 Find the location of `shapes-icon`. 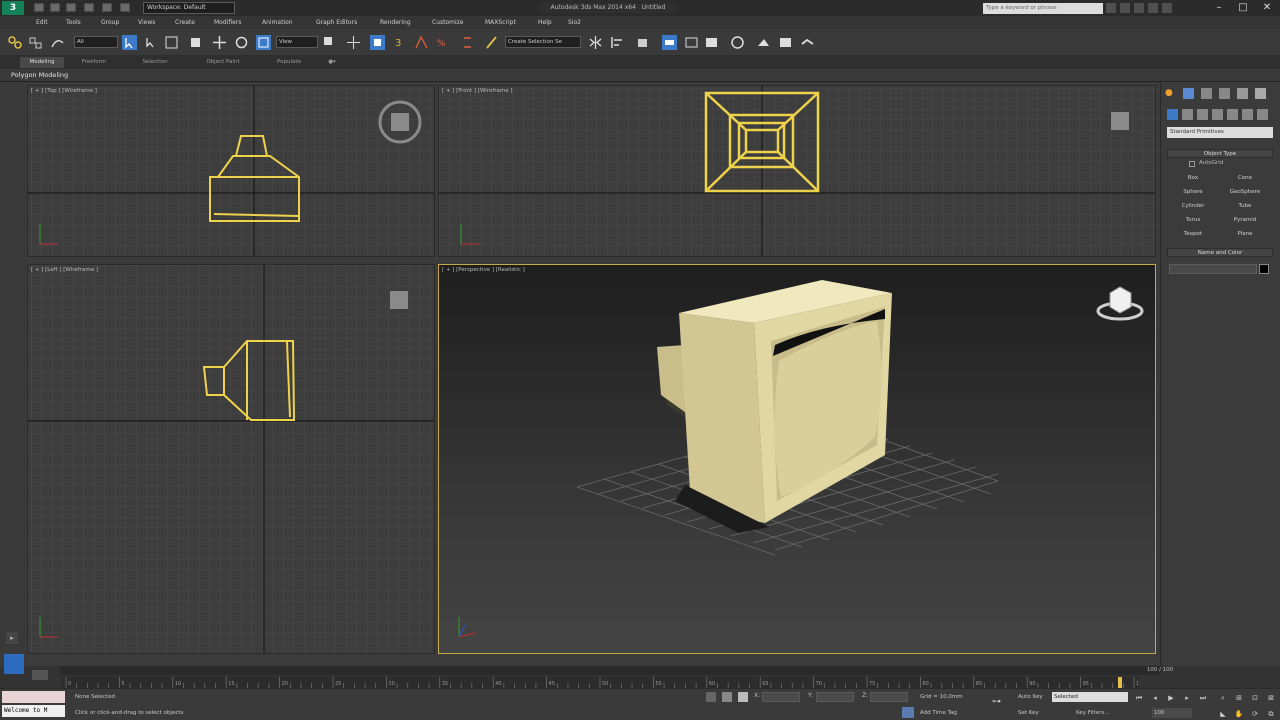

shapes-icon is located at coordinates (1187, 114).